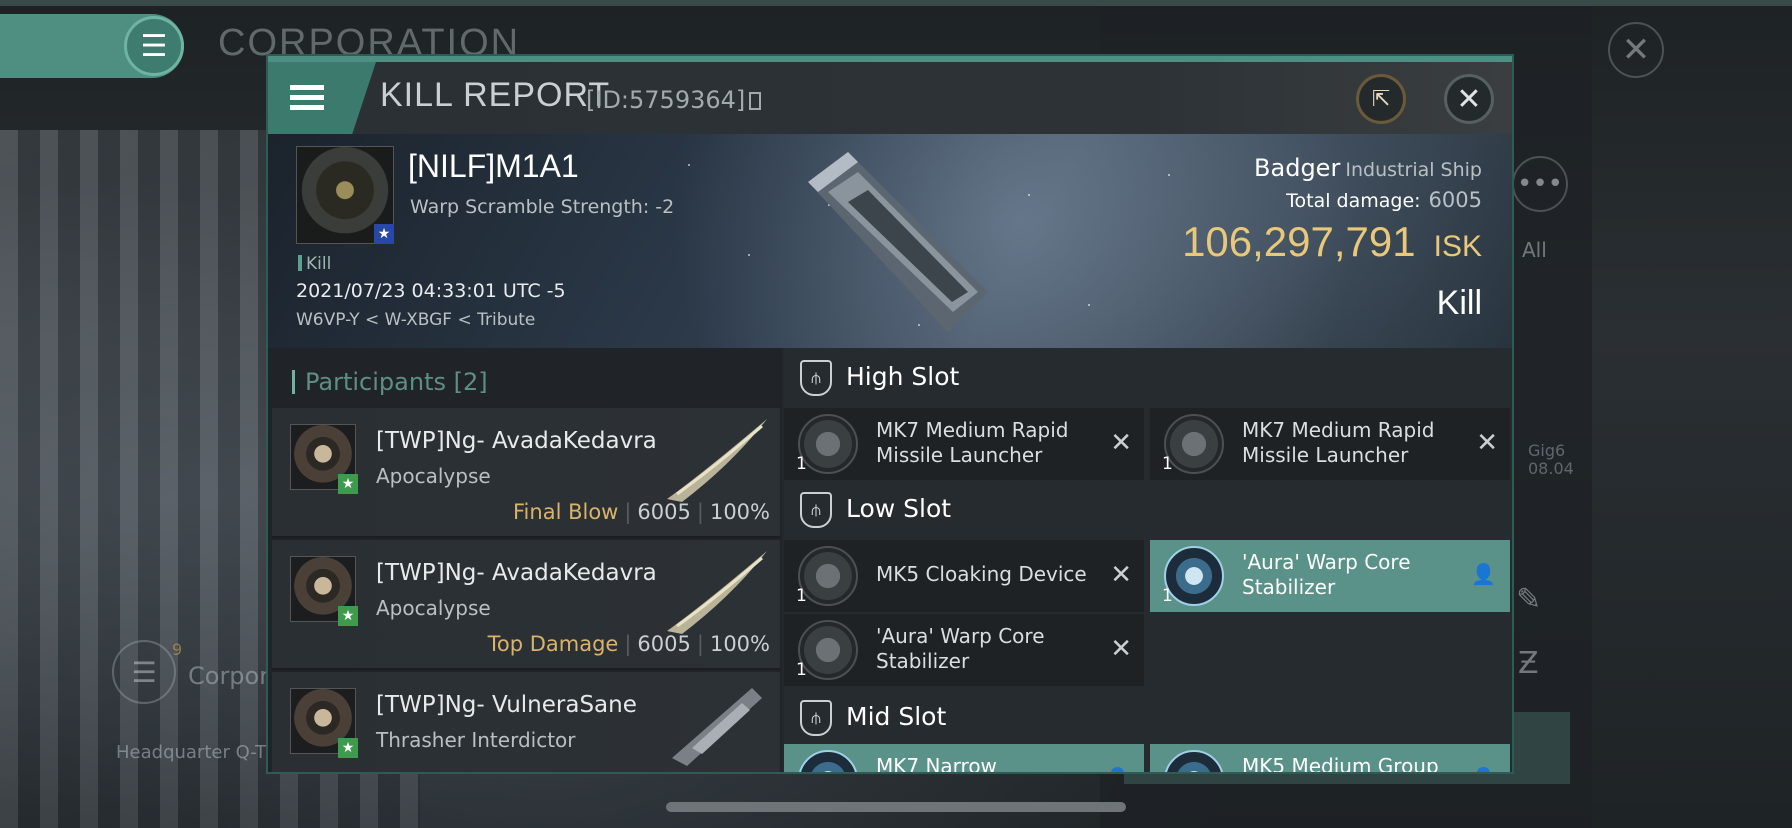  What do you see at coordinates (1332, 241) in the screenshot?
I see `isk-value: 106,297,791 ISK` at bounding box center [1332, 241].